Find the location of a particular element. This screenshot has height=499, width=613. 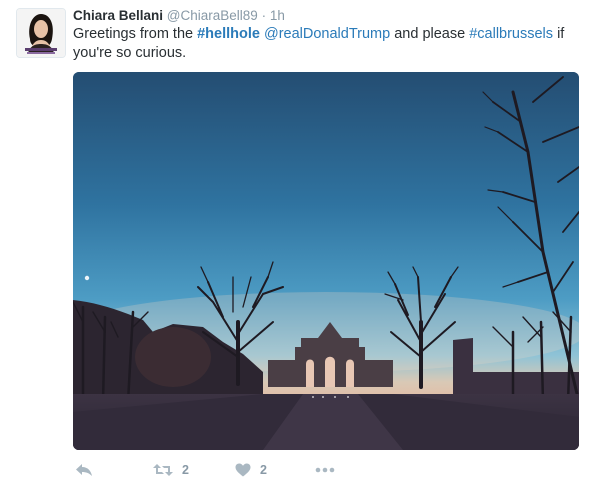

more-dots-icon is located at coordinates (325, 470).